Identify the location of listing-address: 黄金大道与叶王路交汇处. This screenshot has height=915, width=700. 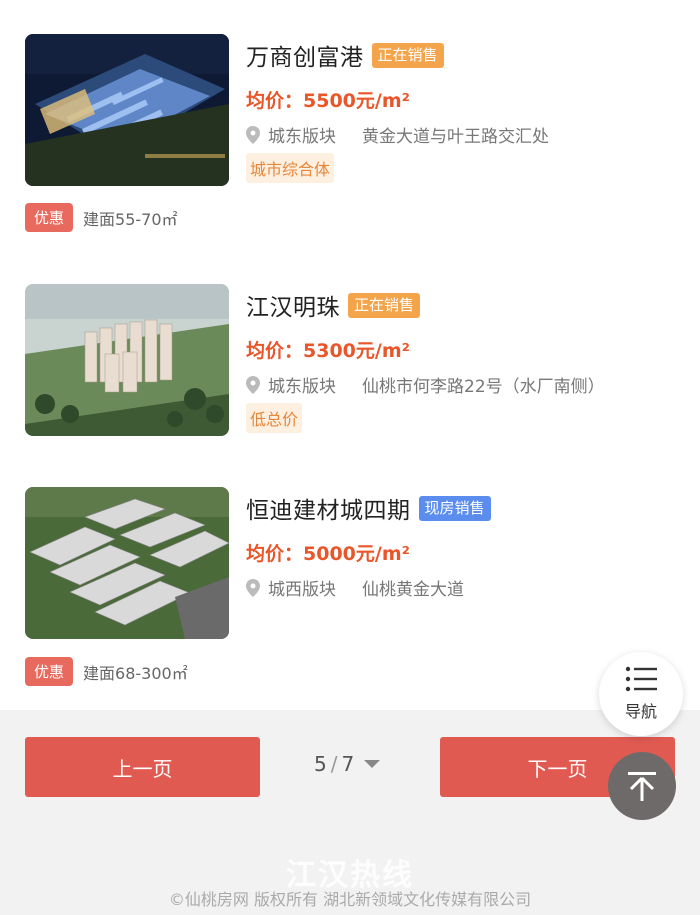
(455, 137).